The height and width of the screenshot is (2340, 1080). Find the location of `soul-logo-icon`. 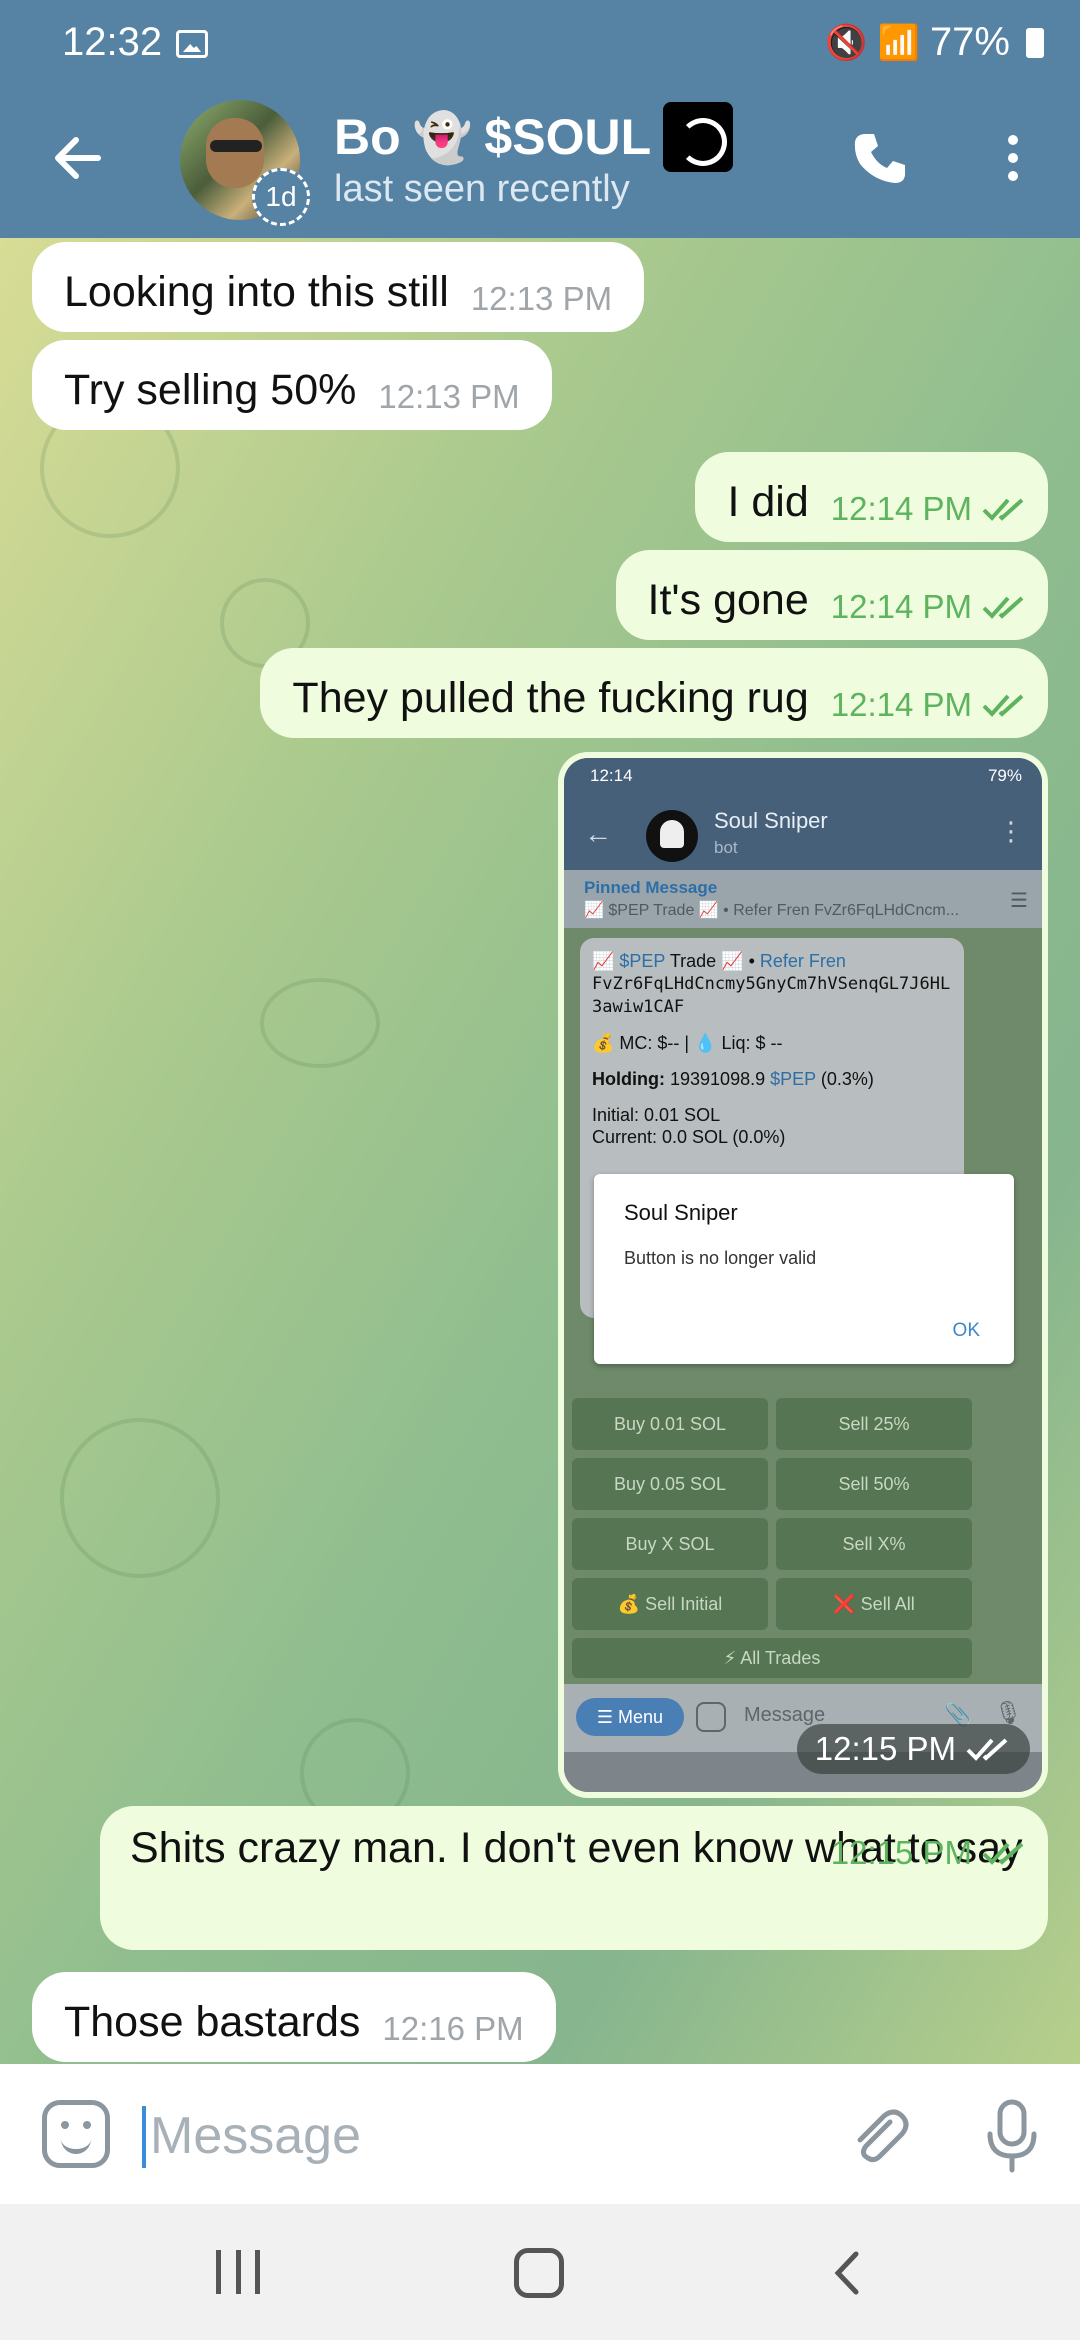

soul-logo-icon is located at coordinates (698, 137).